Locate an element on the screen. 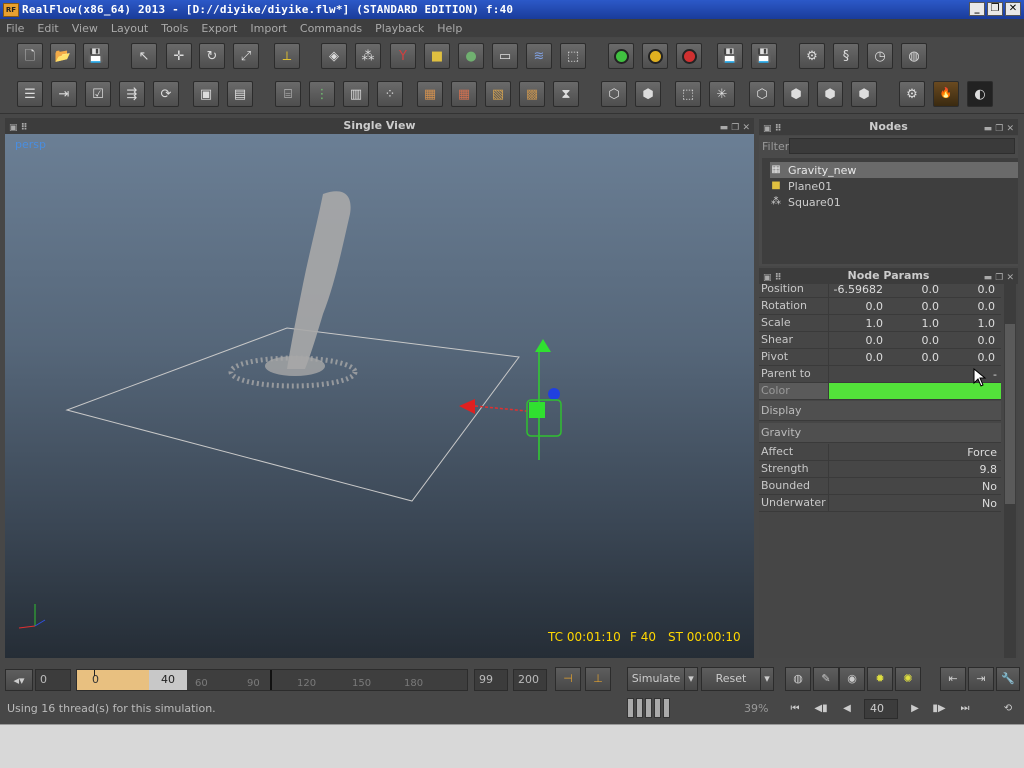  particles-view-button: ⁘ is located at coordinates (390, 94).